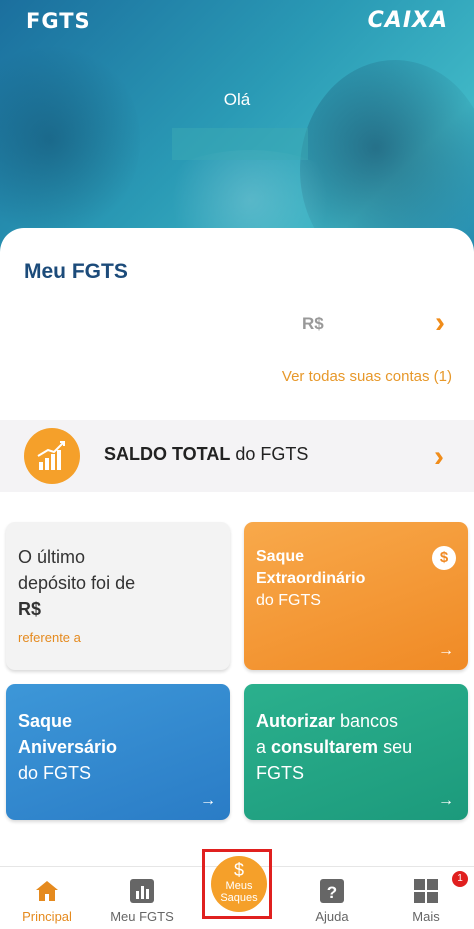 The width and height of the screenshot is (474, 929). What do you see at coordinates (239, 898) in the screenshot?
I see `meus-saques-label-line2: Saques` at bounding box center [239, 898].